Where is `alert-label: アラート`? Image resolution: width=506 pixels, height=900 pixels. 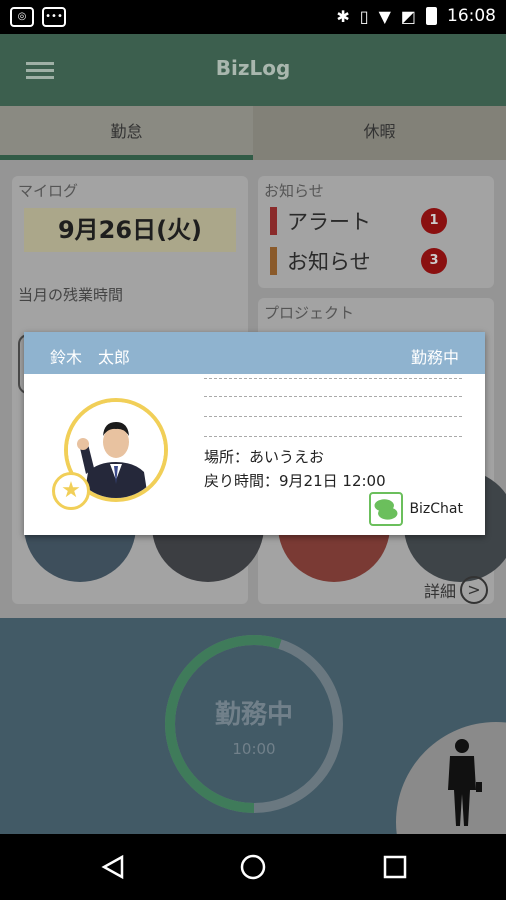 alert-label: アラート is located at coordinates (329, 222).